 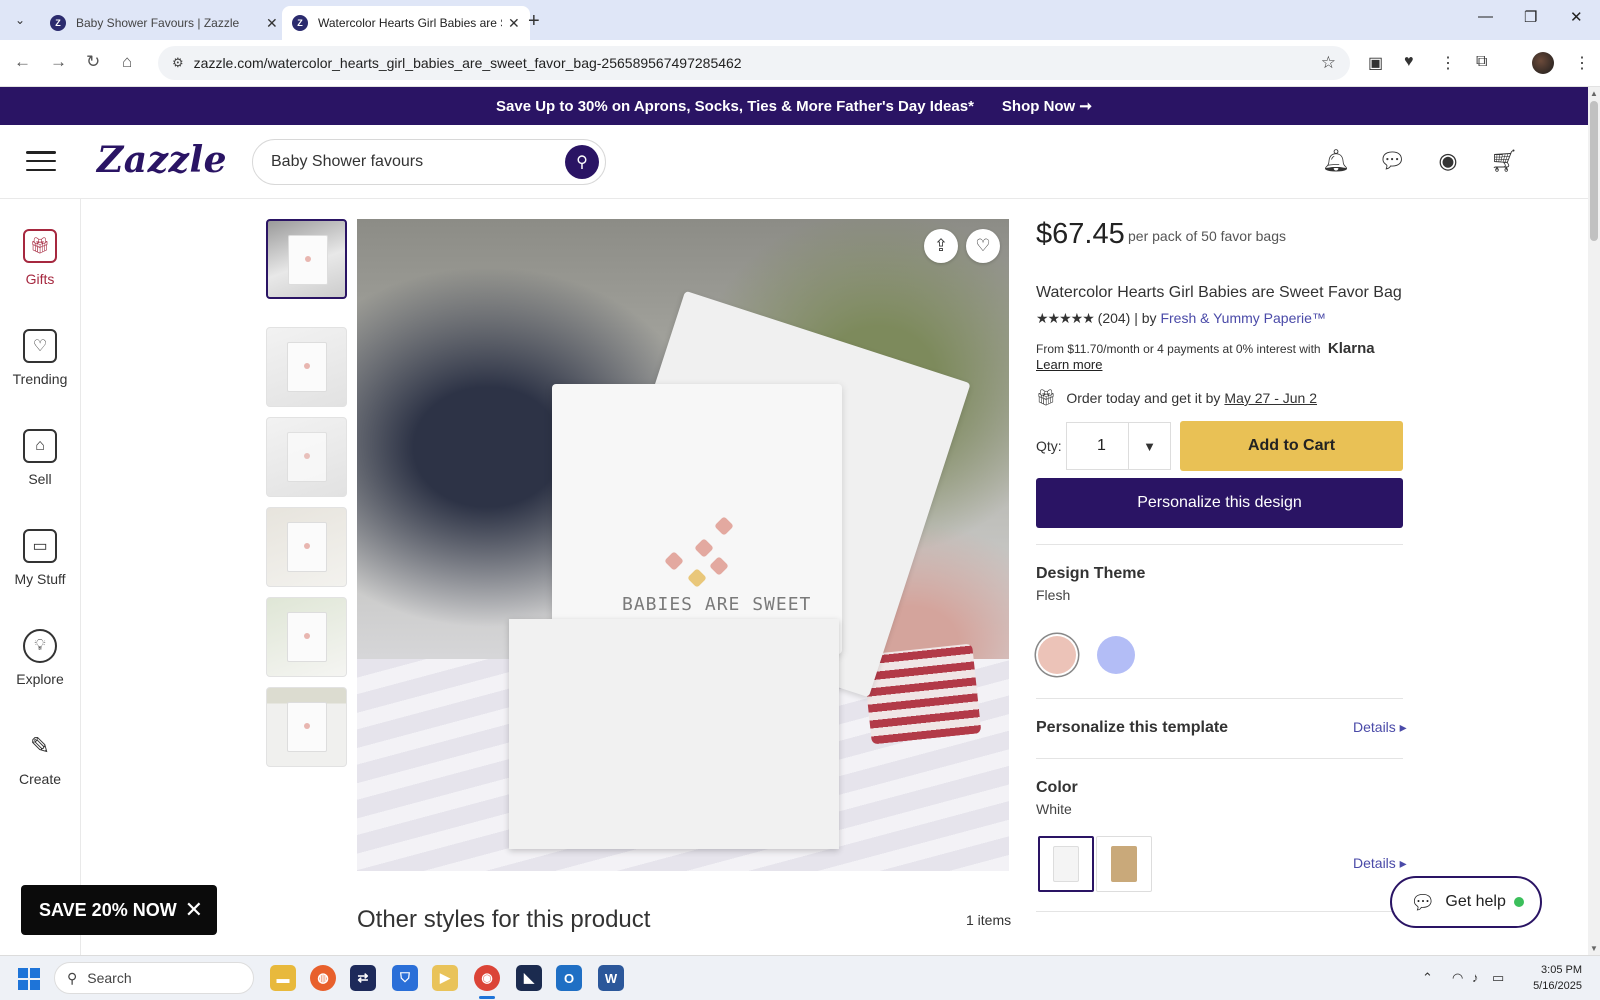 What do you see at coordinates (1057, 655) in the screenshot?
I see `theme-swatch-flesh` at bounding box center [1057, 655].